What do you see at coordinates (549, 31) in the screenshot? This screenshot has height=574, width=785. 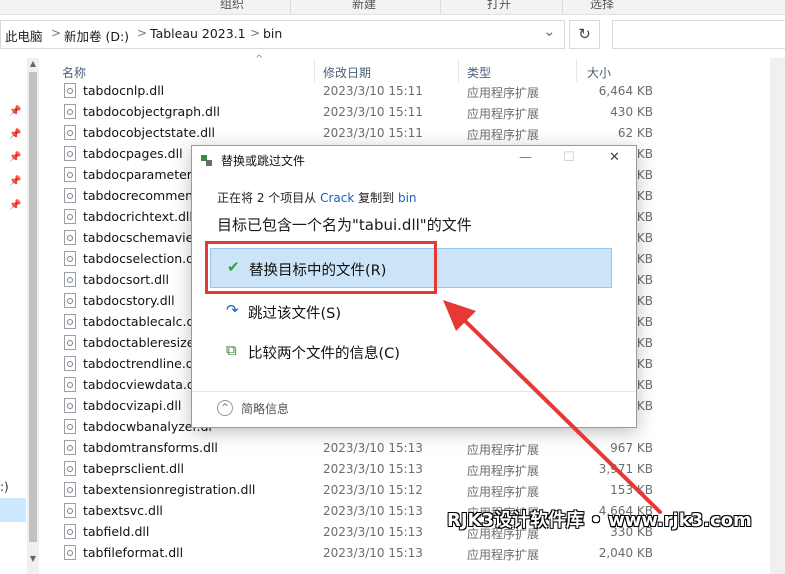 I see `chevron-down-icon: ⌄` at bounding box center [549, 31].